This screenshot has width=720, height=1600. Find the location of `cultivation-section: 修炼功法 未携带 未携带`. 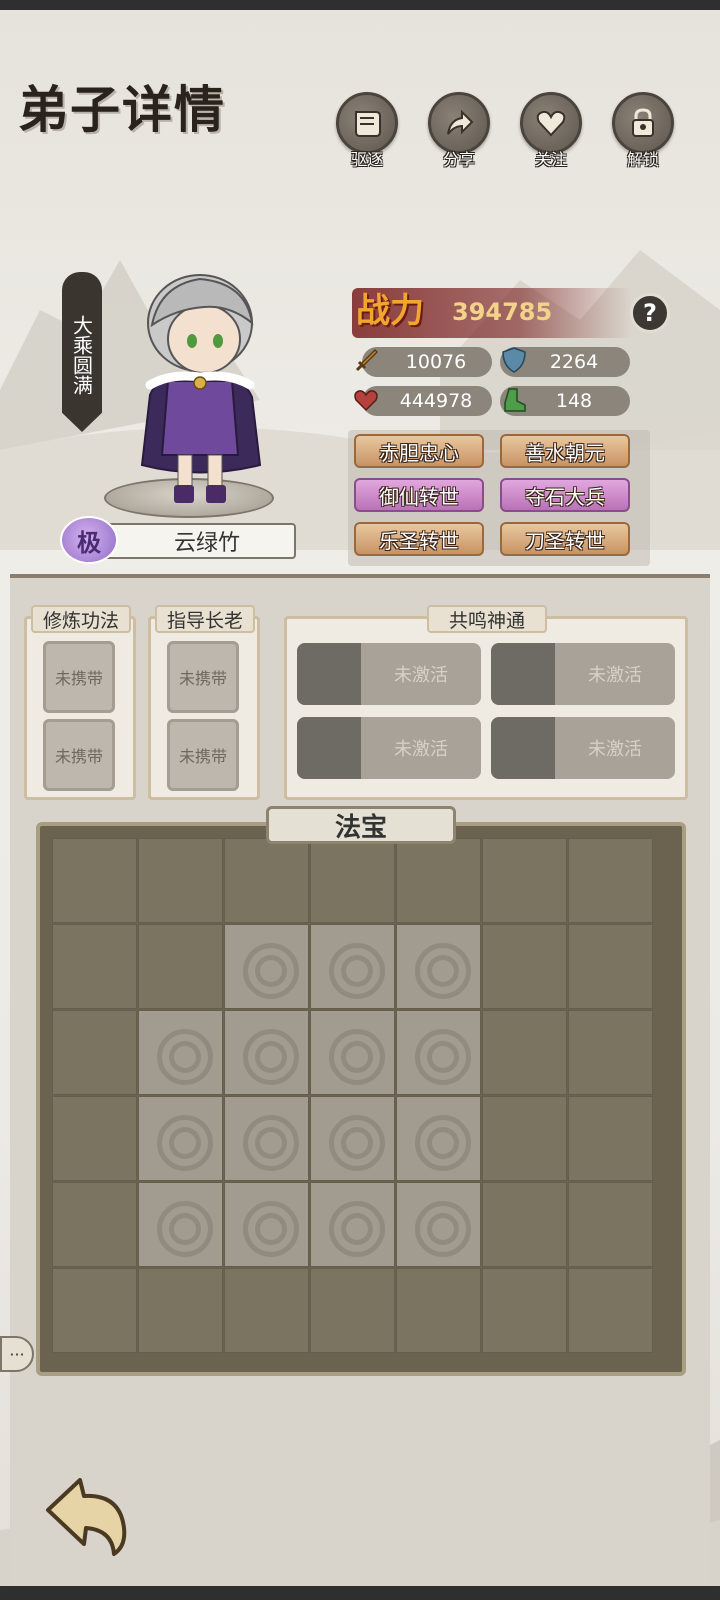

cultivation-section: 修炼功法 未携带 未携带 is located at coordinates (80, 702).